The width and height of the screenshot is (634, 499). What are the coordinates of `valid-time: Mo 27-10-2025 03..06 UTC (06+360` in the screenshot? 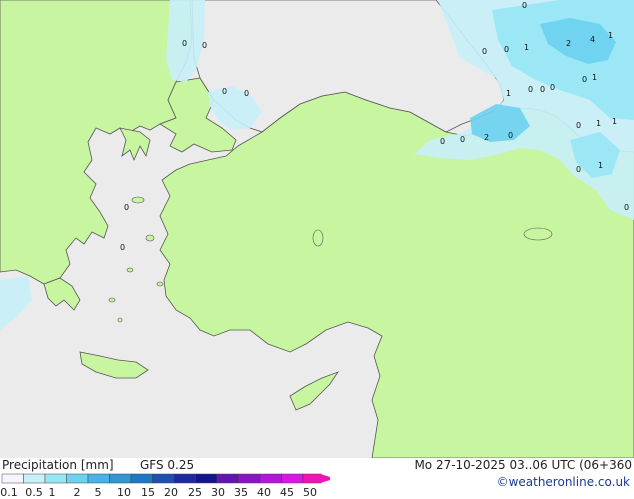 It's located at (523, 465).